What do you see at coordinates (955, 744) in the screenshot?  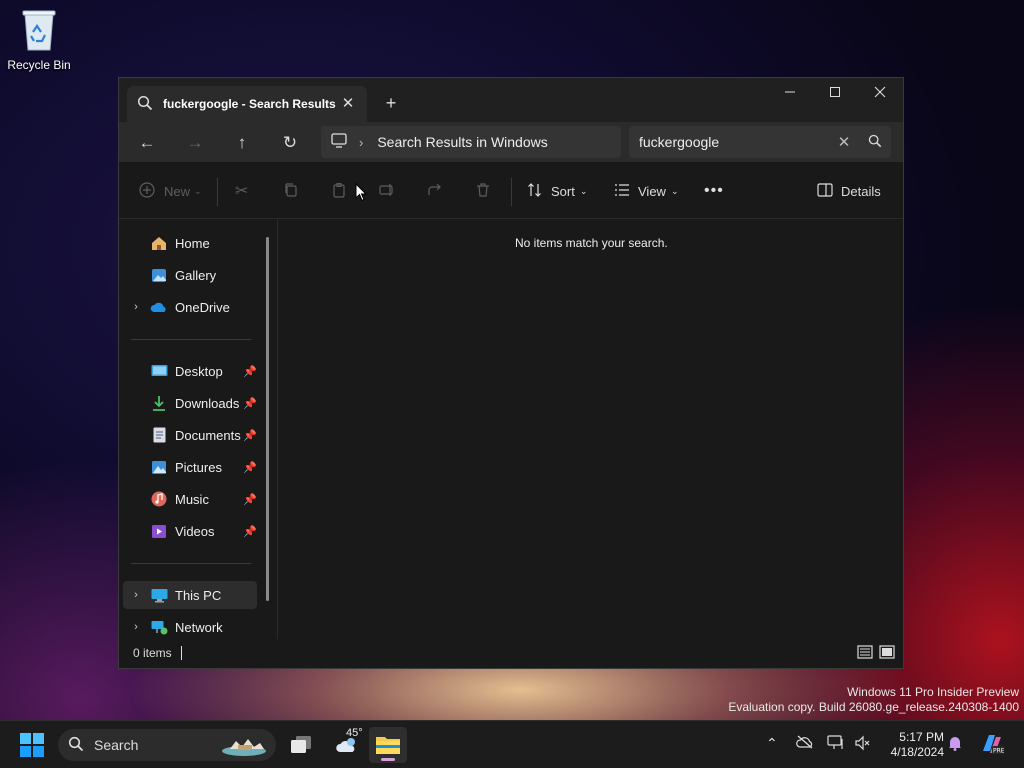 I see `notifications-bell-icon` at bounding box center [955, 744].